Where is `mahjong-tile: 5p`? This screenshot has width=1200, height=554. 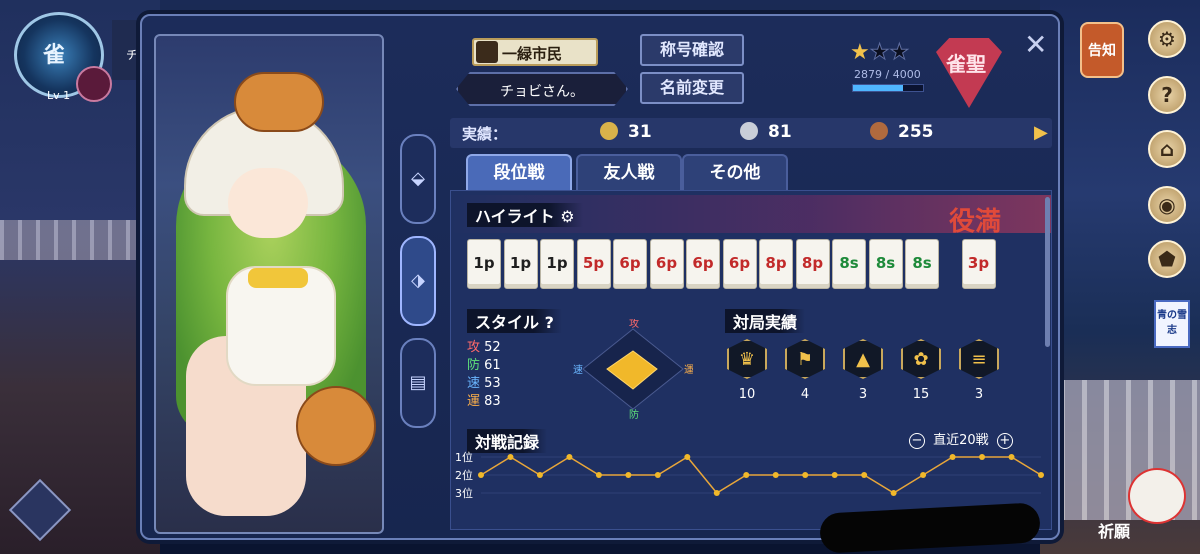 mahjong-tile: 5p is located at coordinates (593, 264).